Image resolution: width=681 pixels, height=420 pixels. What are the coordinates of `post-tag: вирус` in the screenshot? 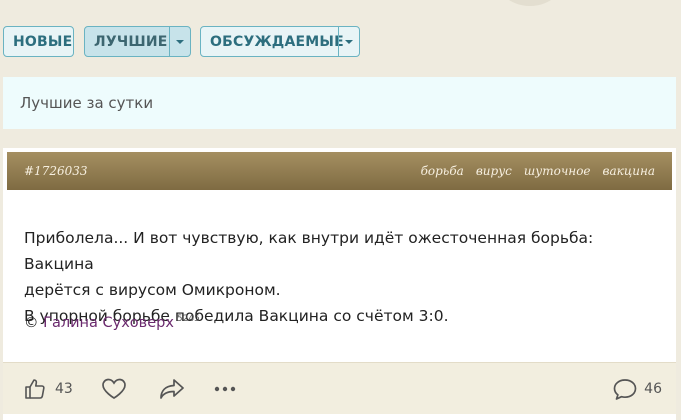 It's located at (494, 171).